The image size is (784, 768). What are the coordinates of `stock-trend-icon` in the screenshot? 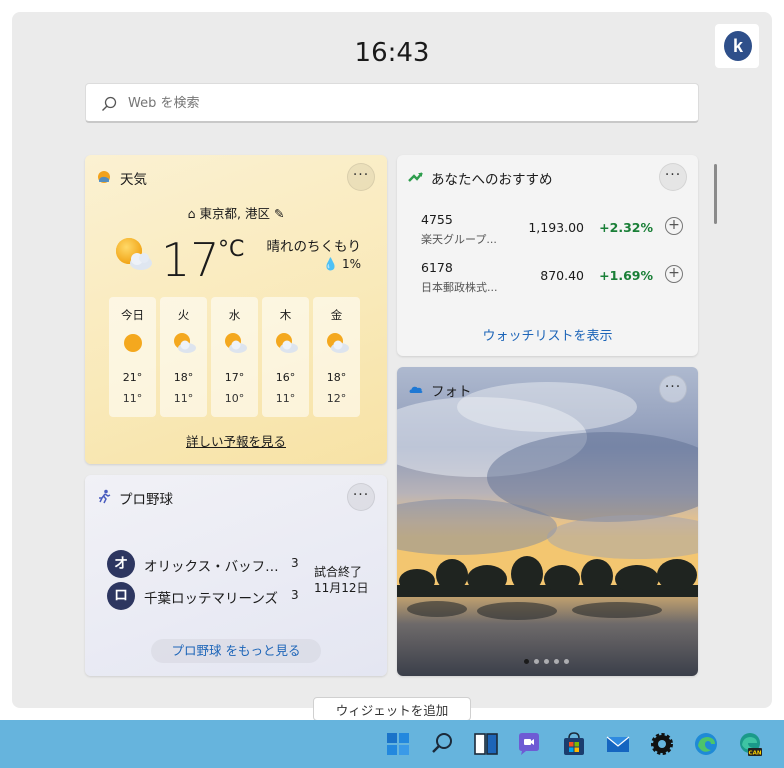 It's located at (415, 177).